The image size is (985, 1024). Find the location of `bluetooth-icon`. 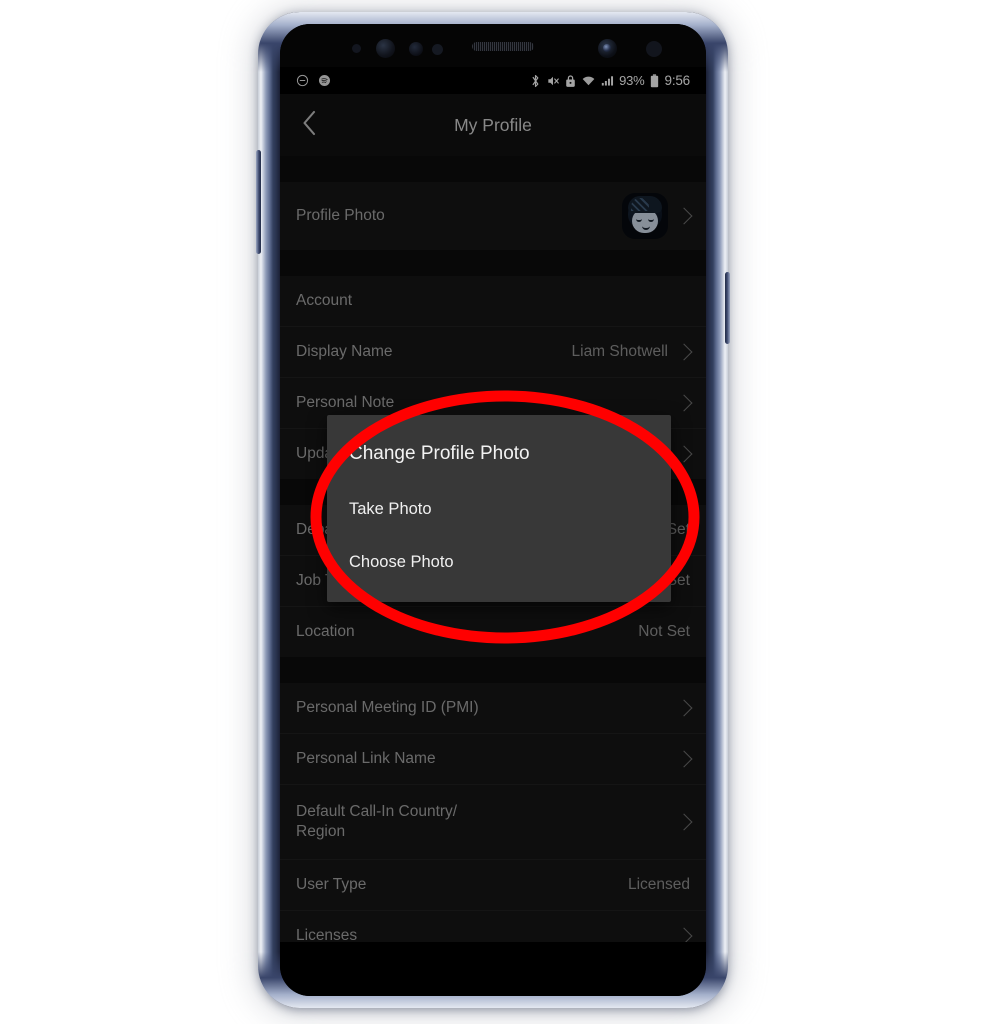

bluetooth-icon is located at coordinates (535, 81).